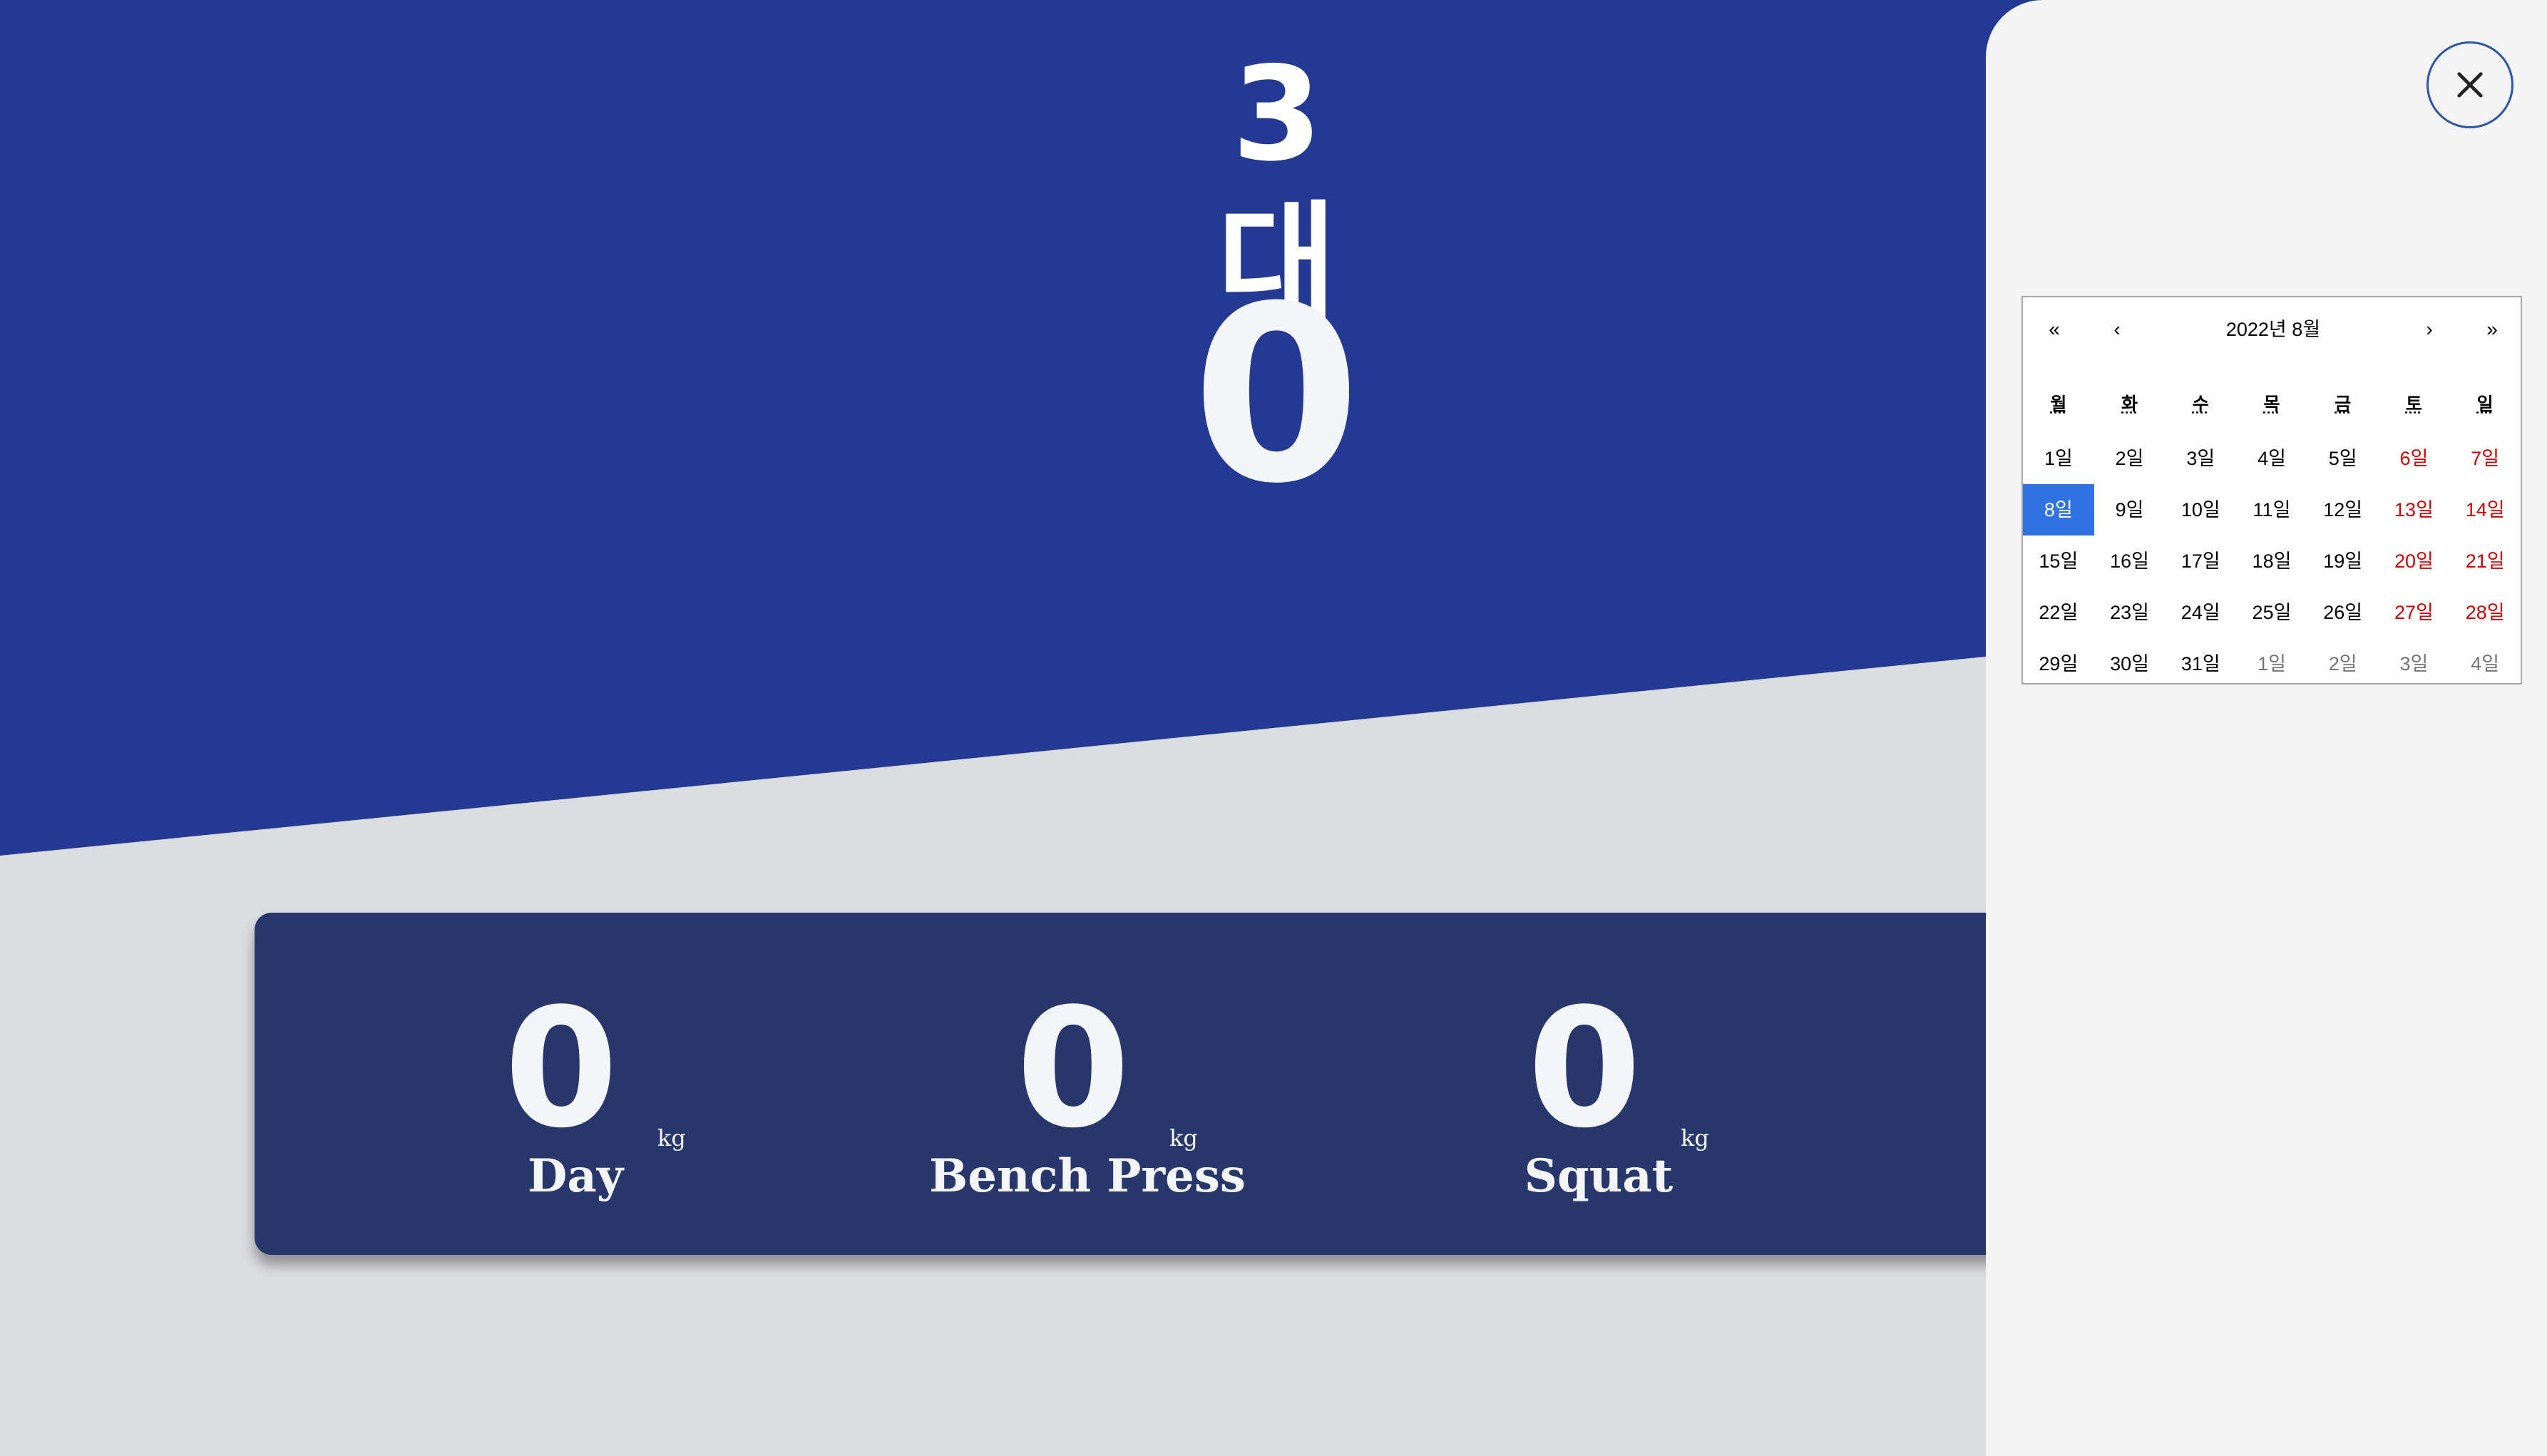 Image resolution: width=2547 pixels, height=1456 pixels. Describe the element at coordinates (2343, 404) in the screenshot. I see `weekday-label: 금` at that location.